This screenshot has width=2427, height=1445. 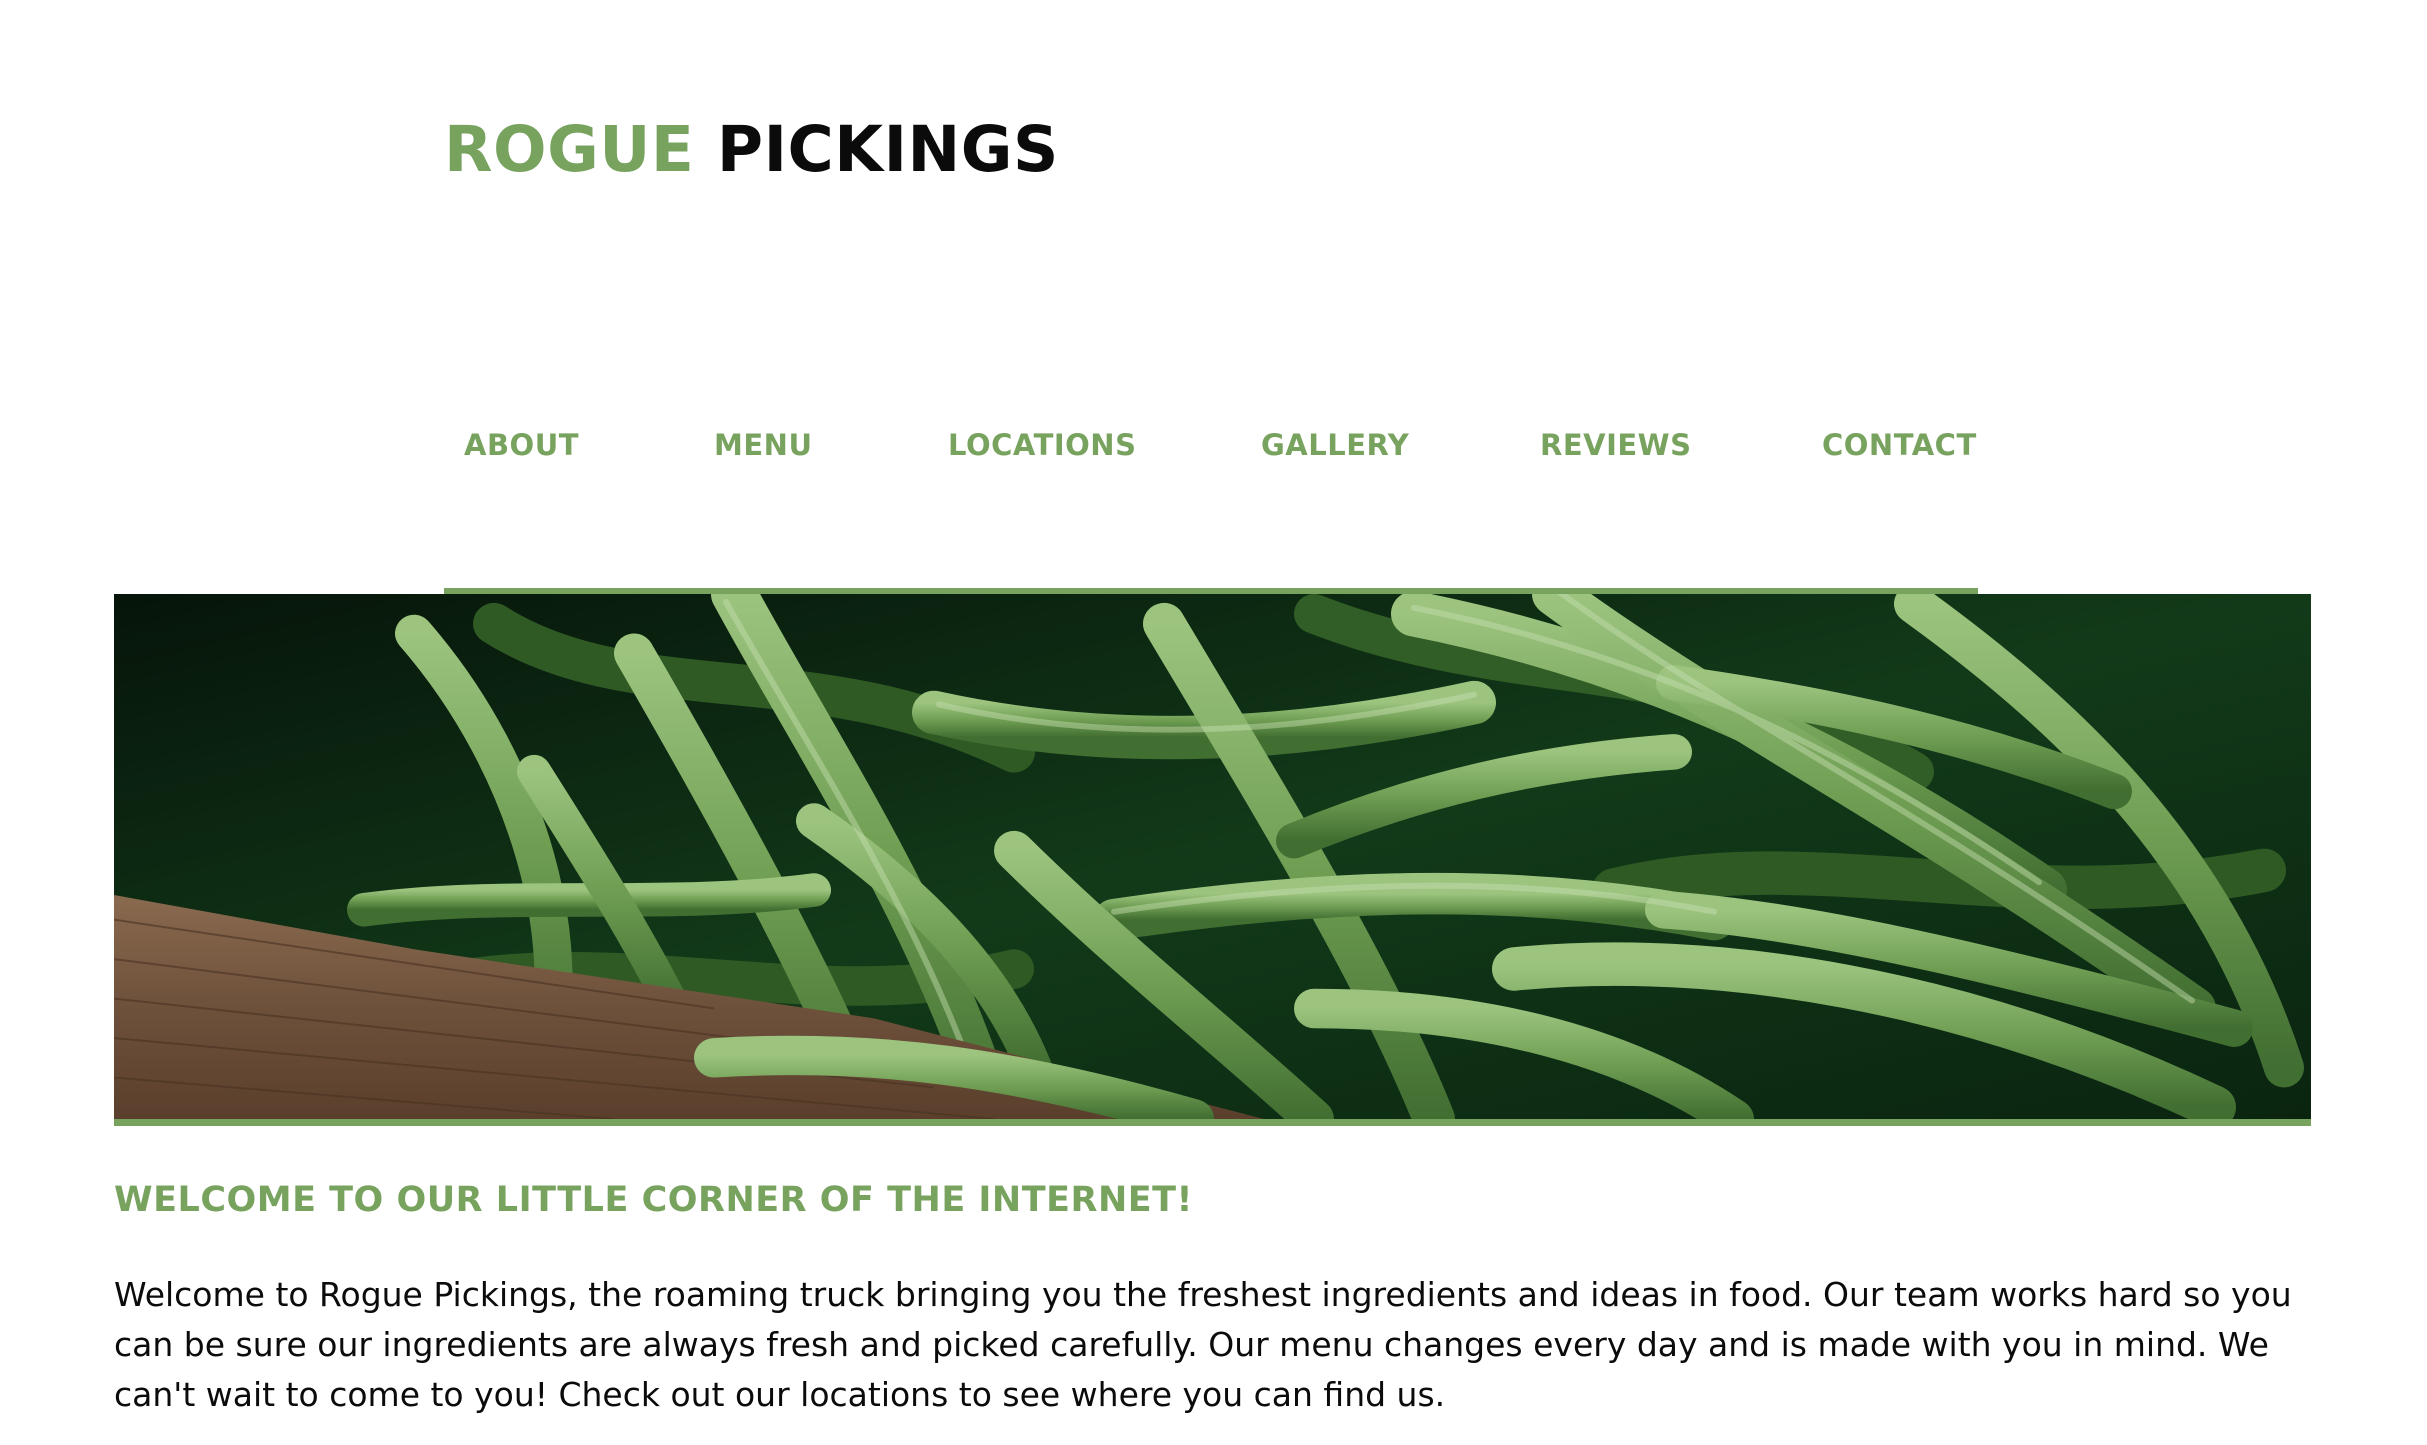 What do you see at coordinates (1899, 445) in the screenshot?
I see `nav-item-contact: CONTACT` at bounding box center [1899, 445].